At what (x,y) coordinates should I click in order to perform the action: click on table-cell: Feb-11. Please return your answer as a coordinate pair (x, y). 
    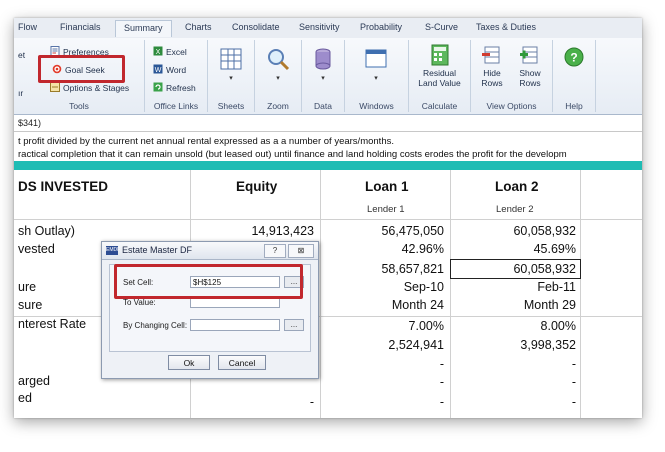
    Looking at the image, I should click on (556, 287).